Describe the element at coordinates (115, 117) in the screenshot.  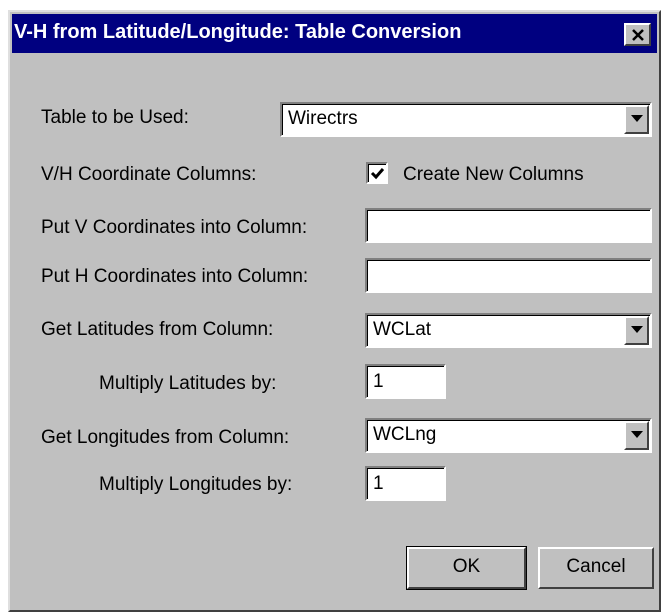
I see `table-label: Table to be Used:` at that location.